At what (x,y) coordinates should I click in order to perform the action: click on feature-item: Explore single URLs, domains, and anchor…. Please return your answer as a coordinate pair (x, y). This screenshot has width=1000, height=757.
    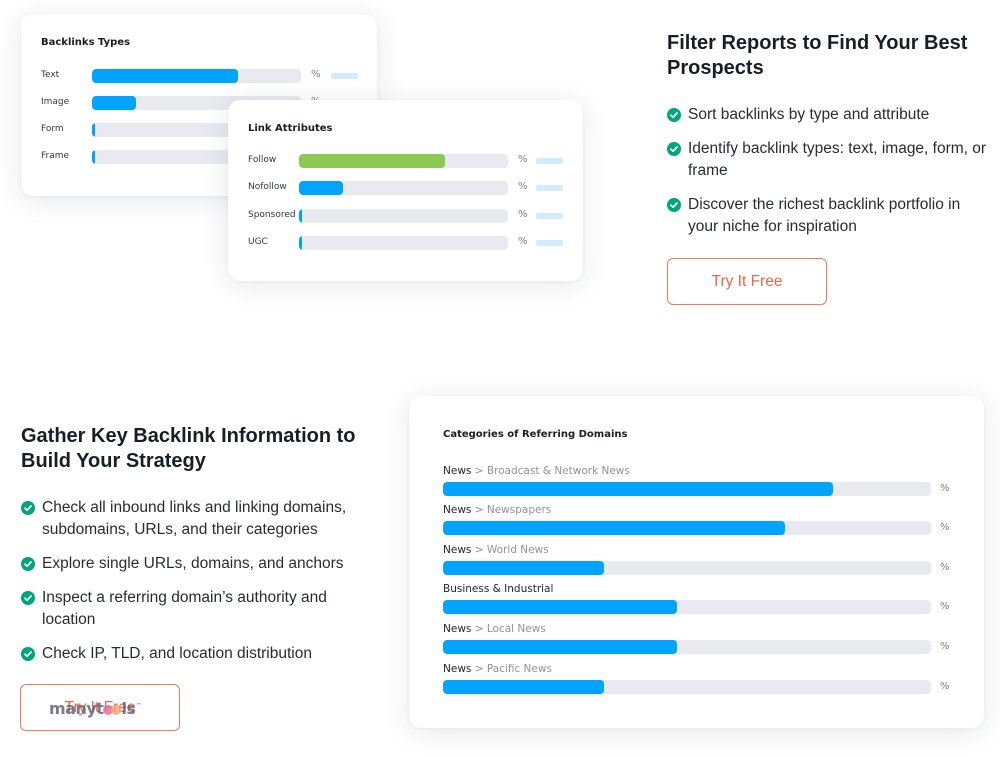
    Looking at the image, I should click on (196, 564).